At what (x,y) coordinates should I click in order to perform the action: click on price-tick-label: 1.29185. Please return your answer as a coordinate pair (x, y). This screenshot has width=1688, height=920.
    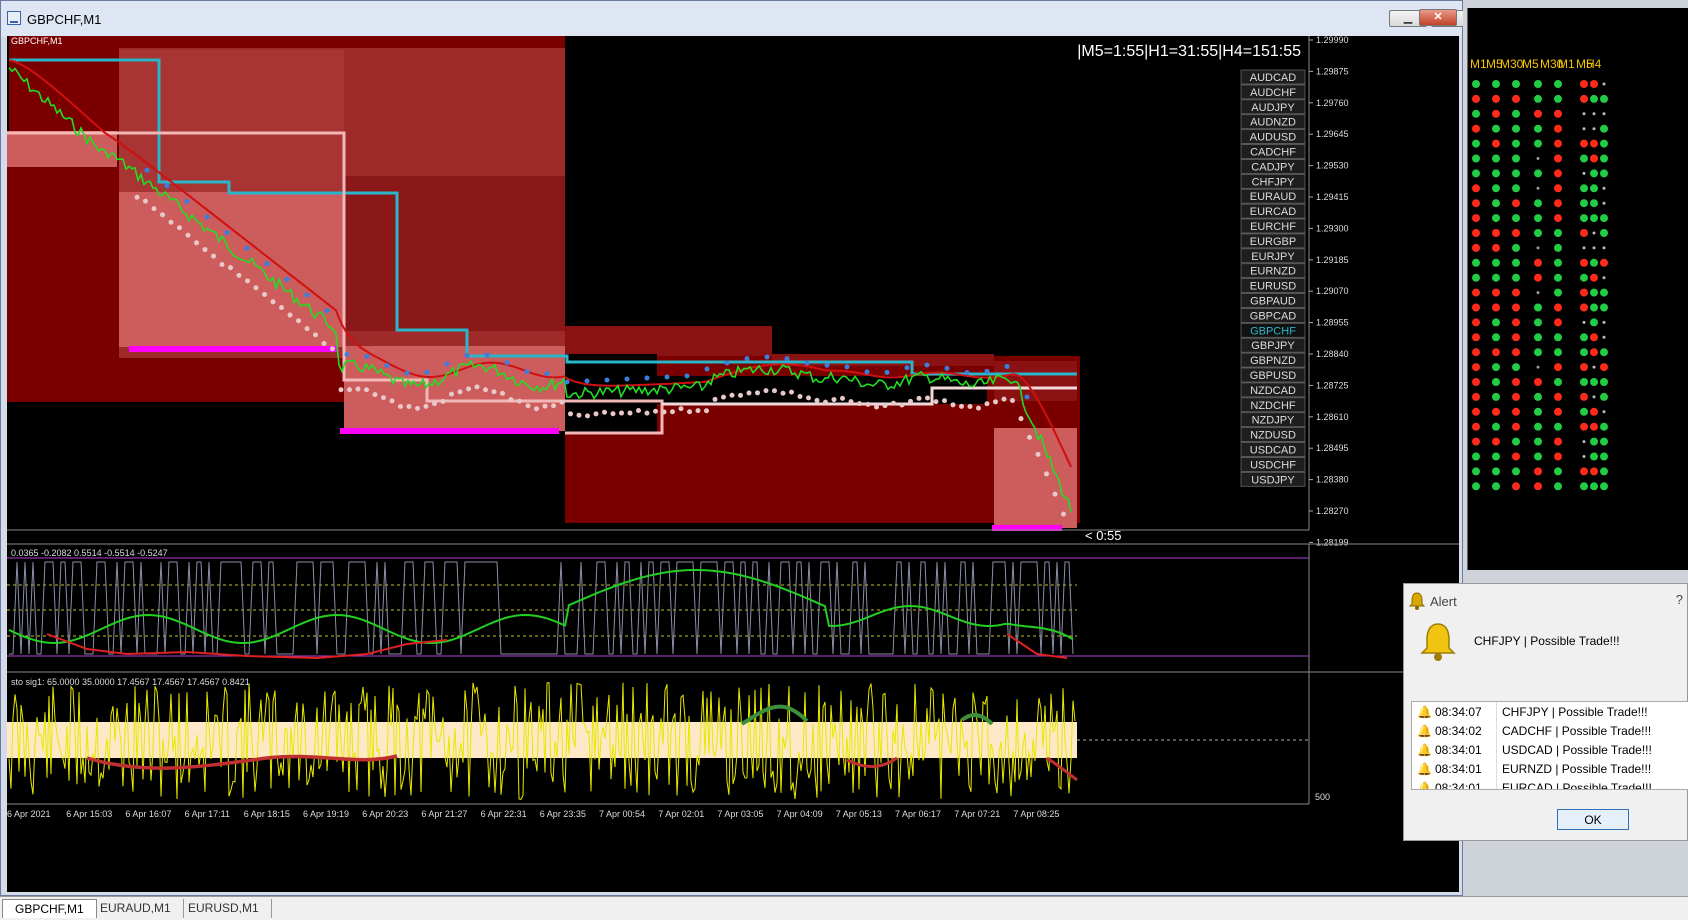
    Looking at the image, I should click on (1332, 260).